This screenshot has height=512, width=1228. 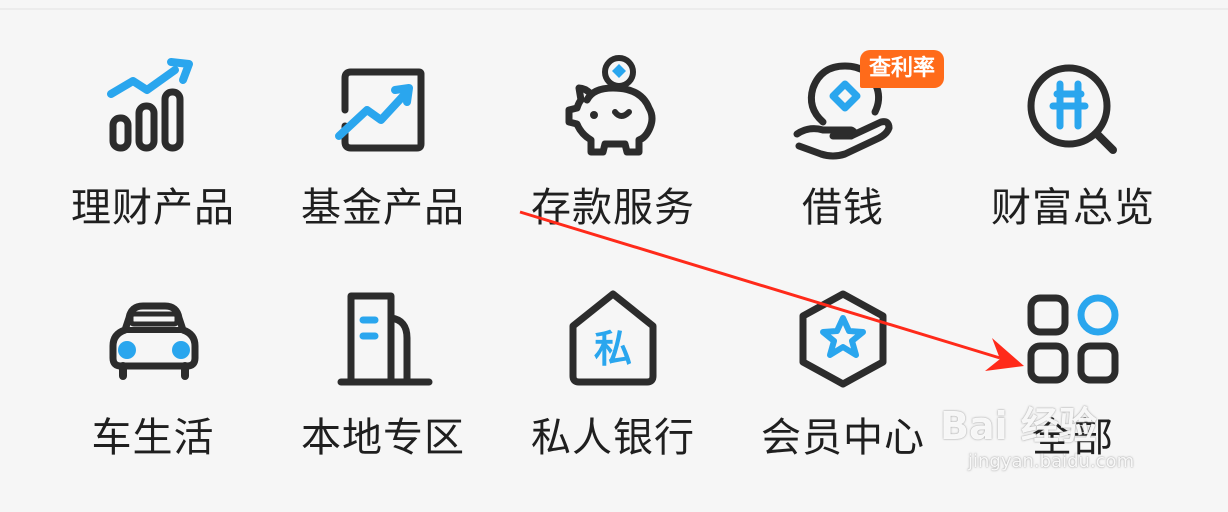 I want to click on svg-text: 私, so click(x=613, y=349).